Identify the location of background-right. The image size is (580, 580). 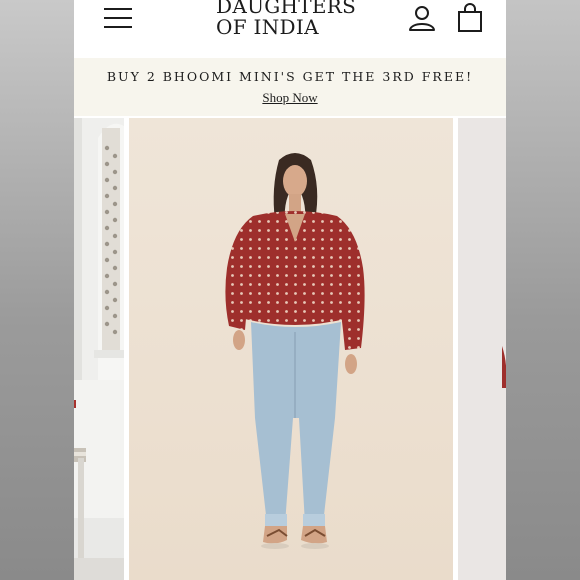
(543, 290).